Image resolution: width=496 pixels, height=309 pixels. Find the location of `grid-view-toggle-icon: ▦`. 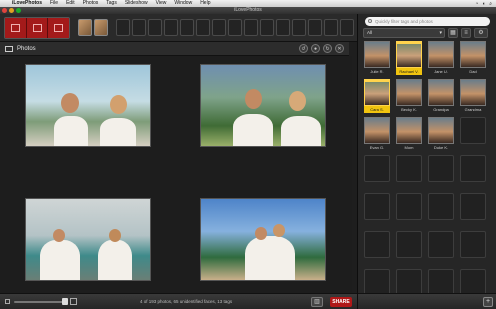

grid-view-toggle-icon: ▦ is located at coordinates (453, 33).